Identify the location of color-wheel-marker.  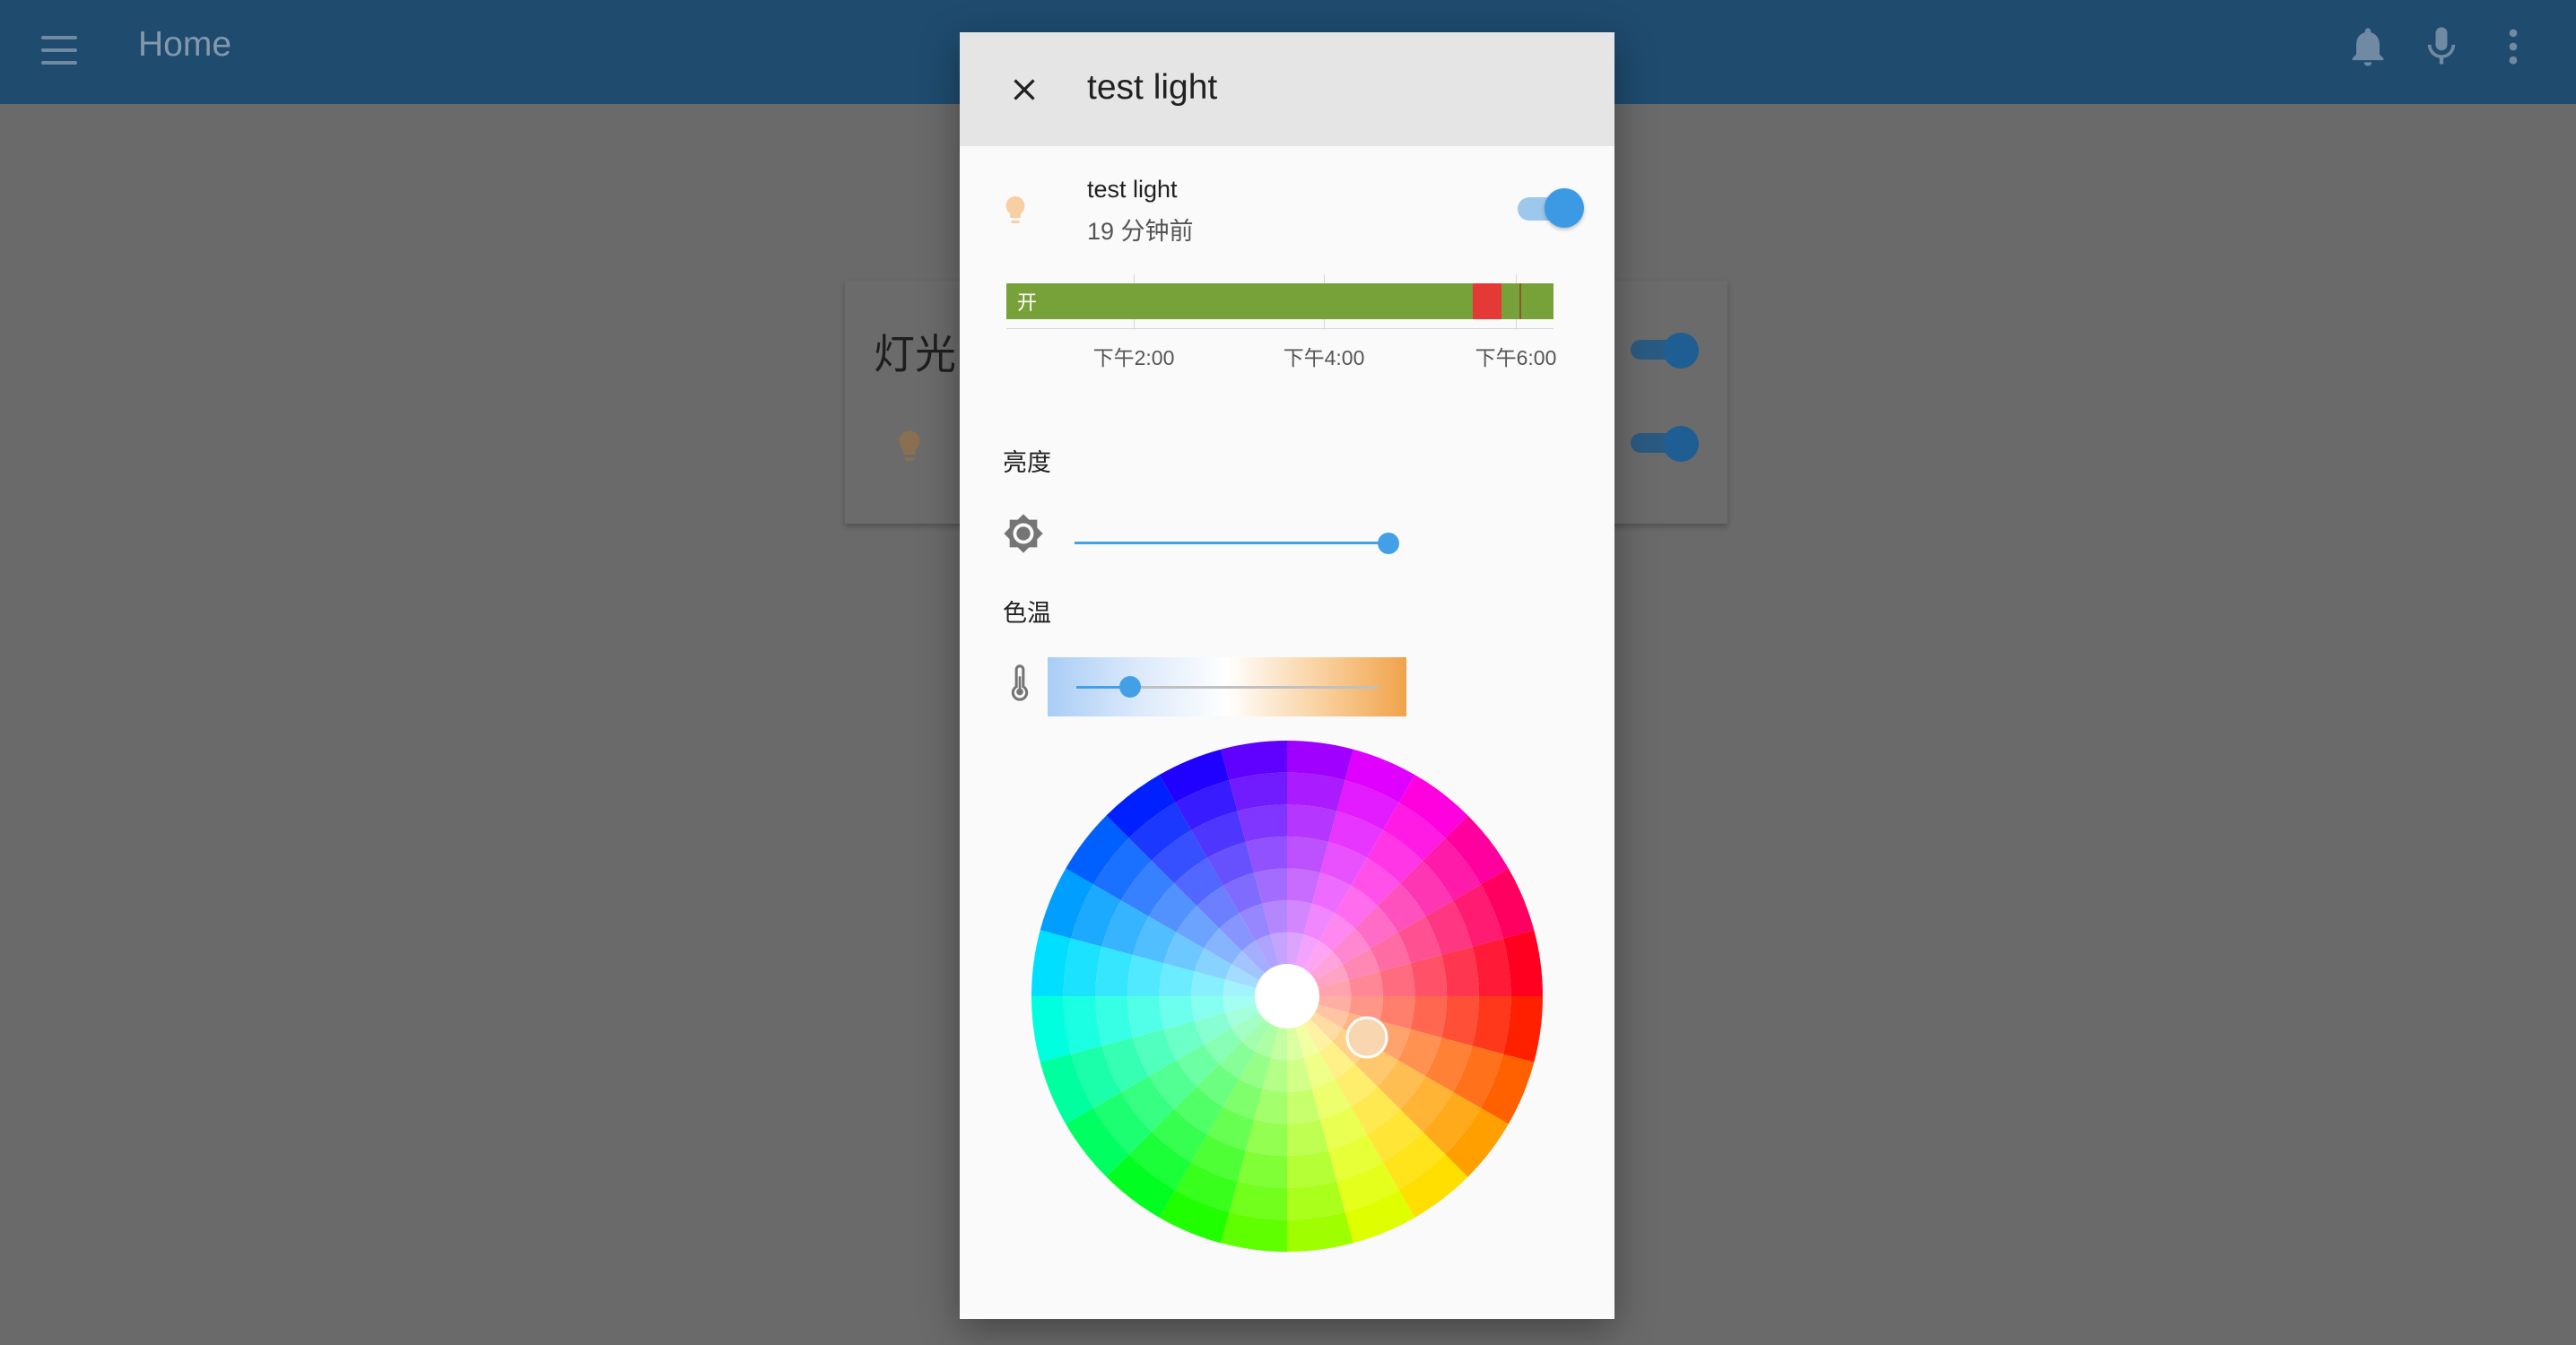
(1366, 1037).